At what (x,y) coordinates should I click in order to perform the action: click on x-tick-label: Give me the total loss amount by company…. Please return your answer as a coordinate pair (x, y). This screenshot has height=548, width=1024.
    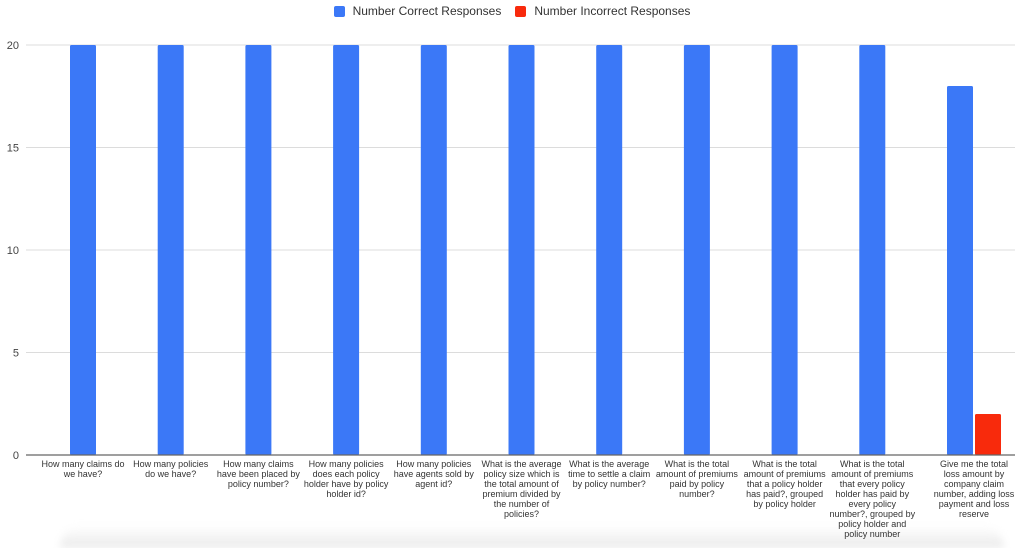
    Looking at the image, I should click on (974, 489).